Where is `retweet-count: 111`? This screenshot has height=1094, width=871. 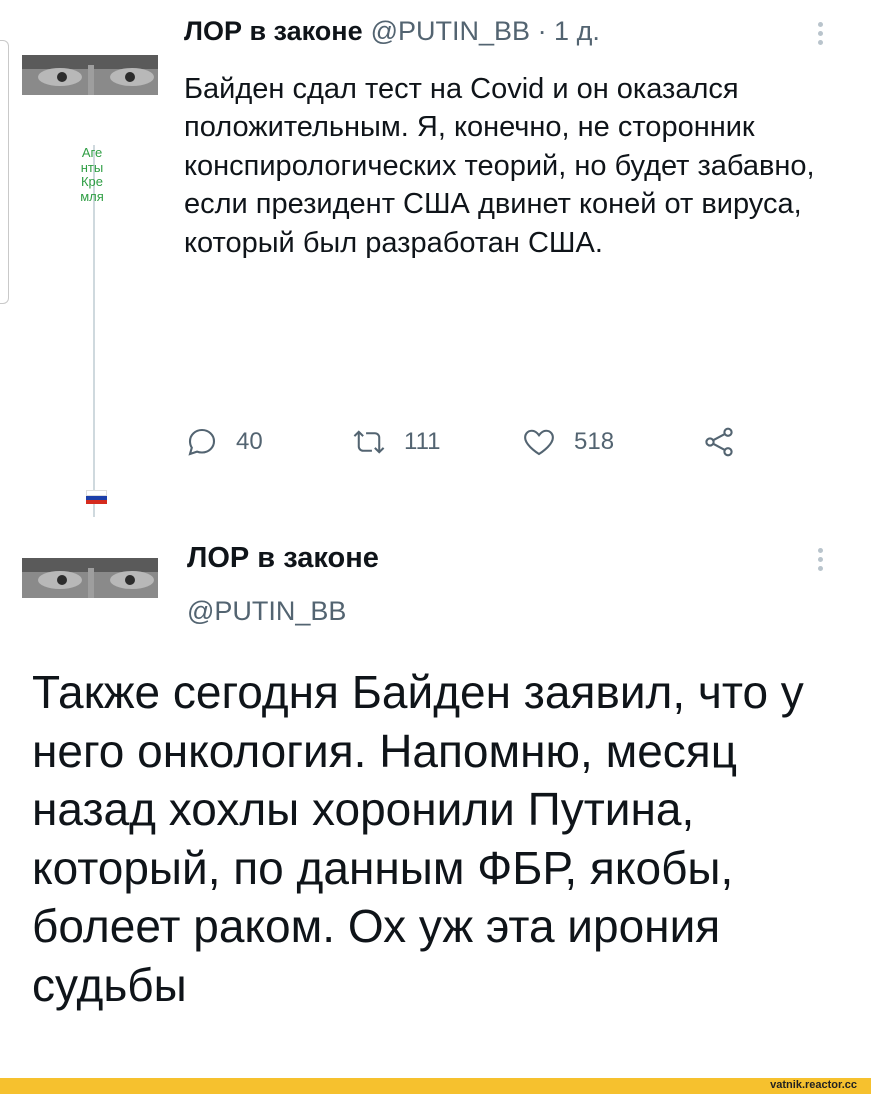 retweet-count: 111 is located at coordinates (422, 441).